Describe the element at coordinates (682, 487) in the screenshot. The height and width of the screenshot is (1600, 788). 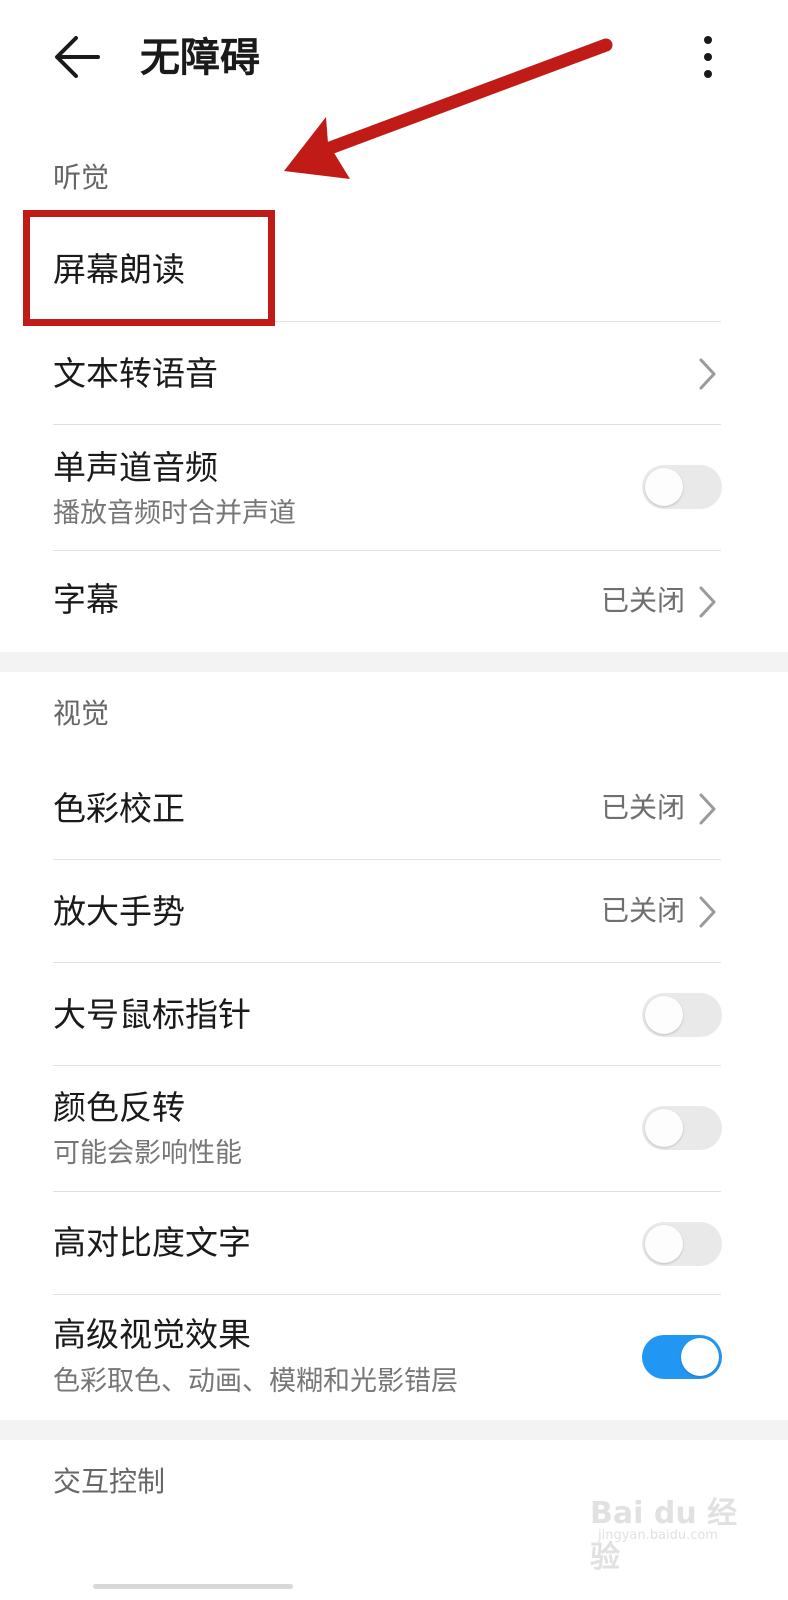
I see `mono-audio-toggle` at that location.